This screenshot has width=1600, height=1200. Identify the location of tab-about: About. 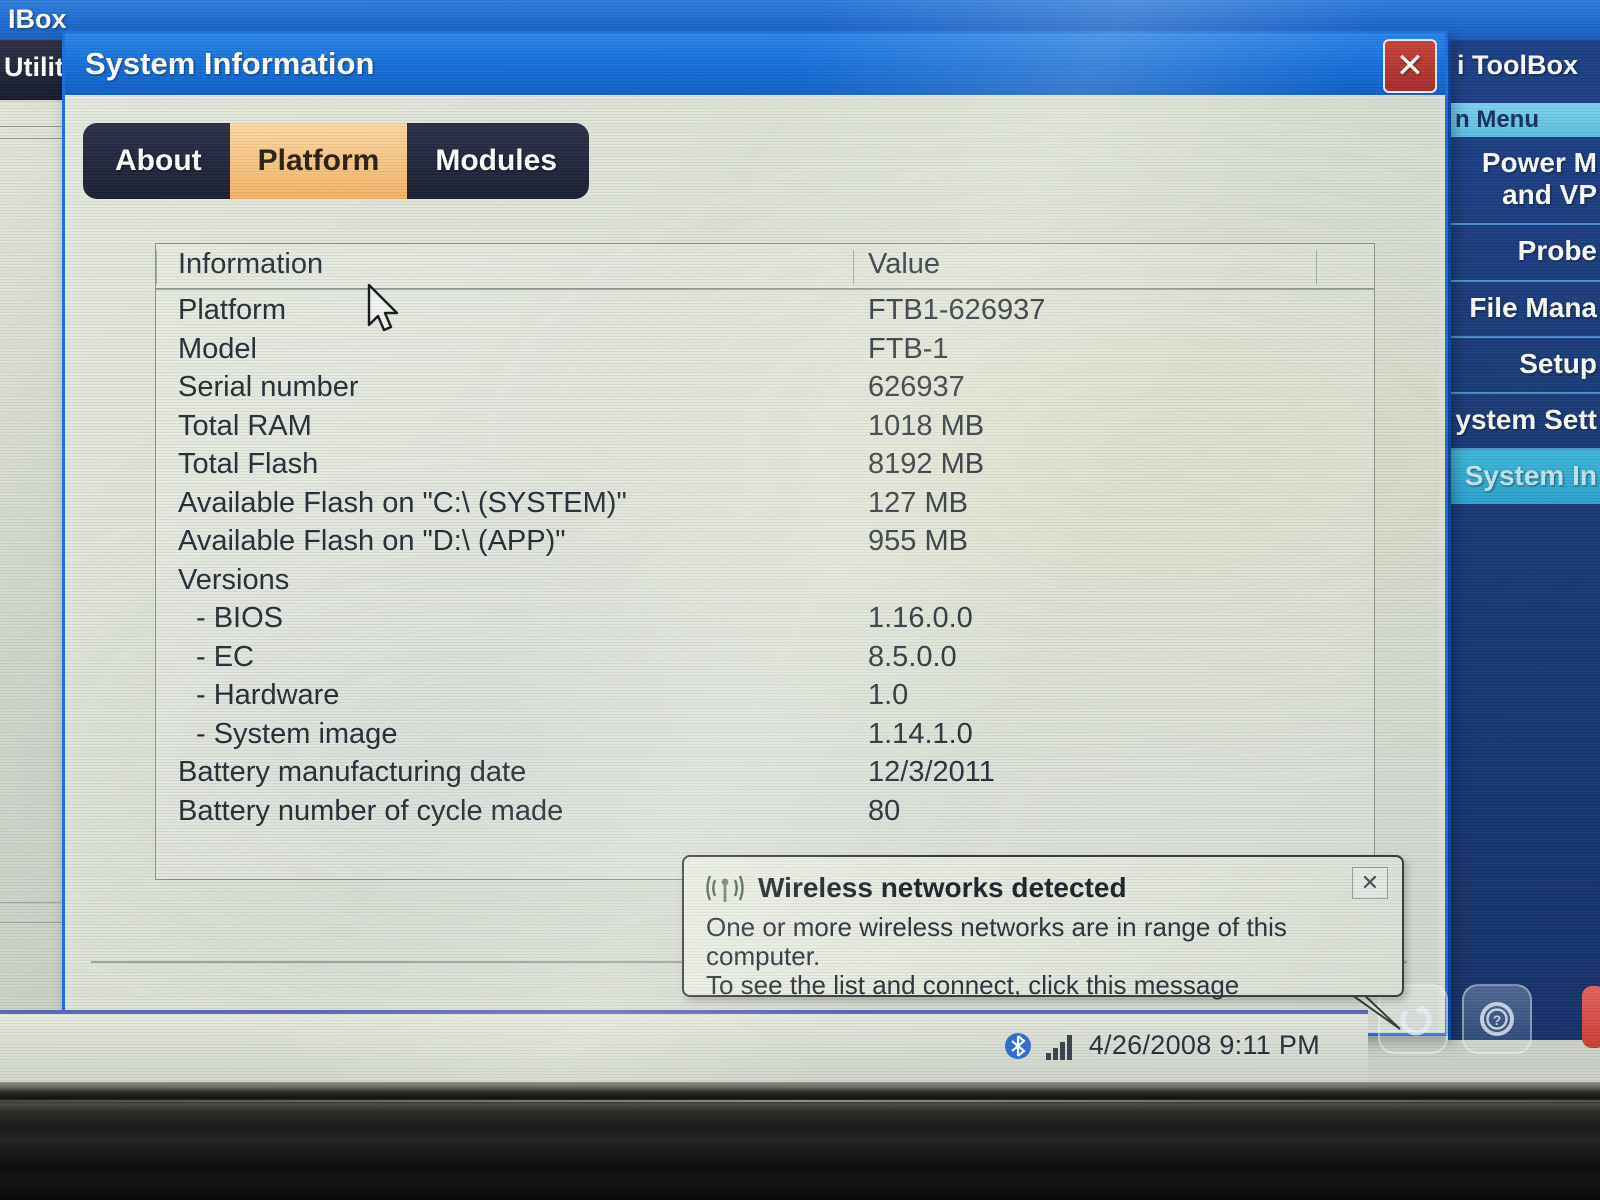
(158, 161).